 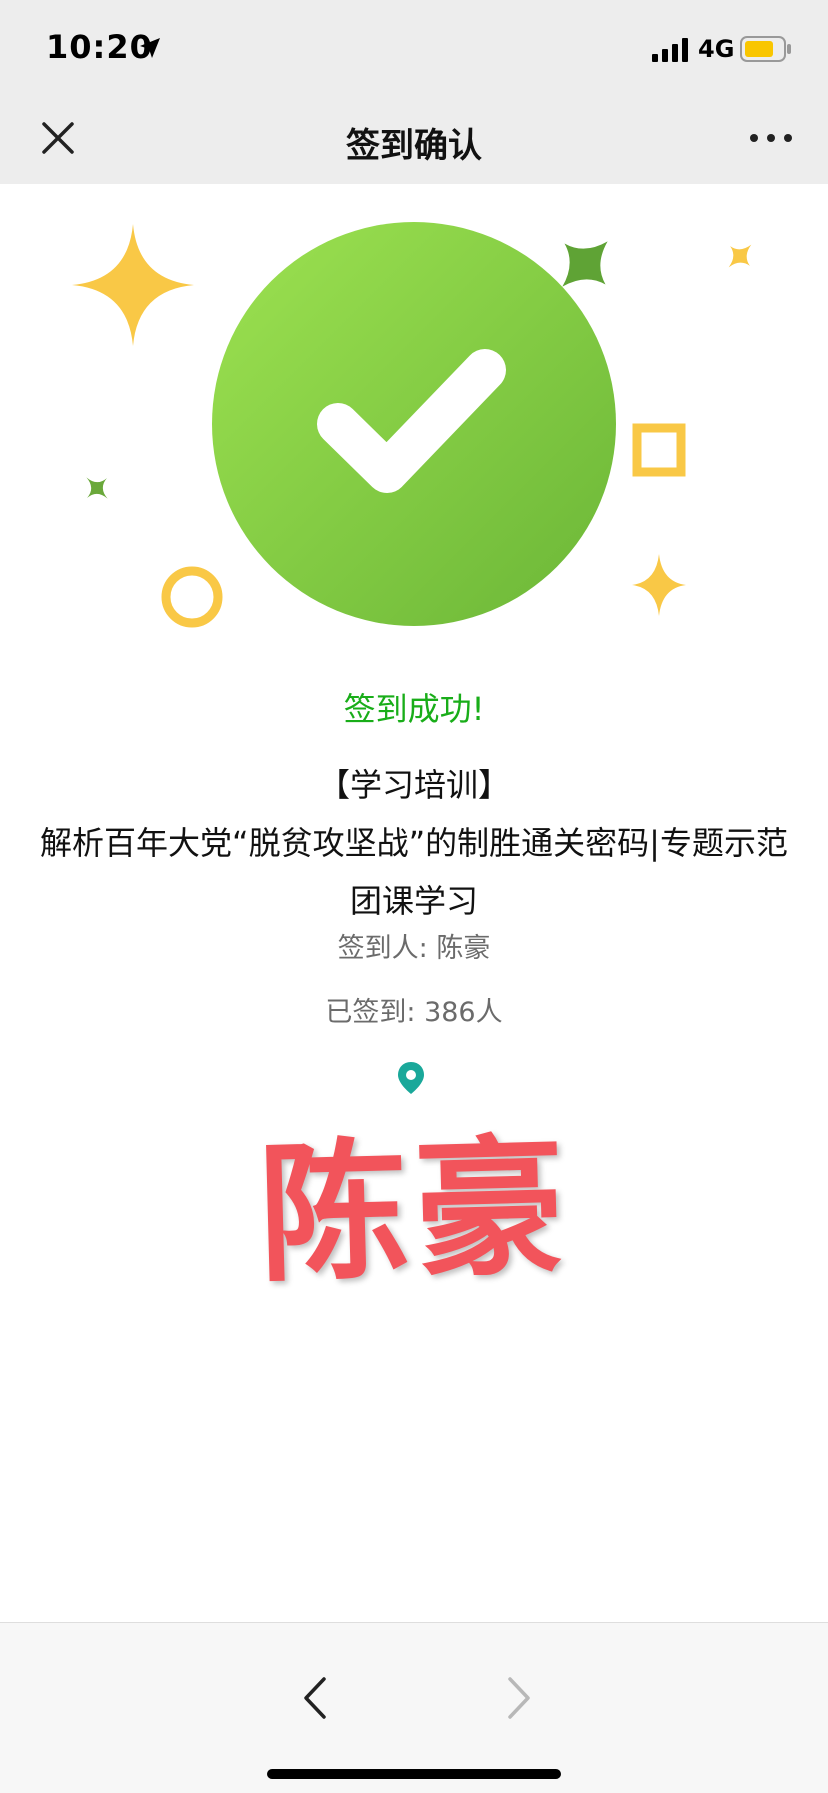 What do you see at coordinates (659, 585) in the screenshot?
I see `sparkle-yellow-right` at bounding box center [659, 585].